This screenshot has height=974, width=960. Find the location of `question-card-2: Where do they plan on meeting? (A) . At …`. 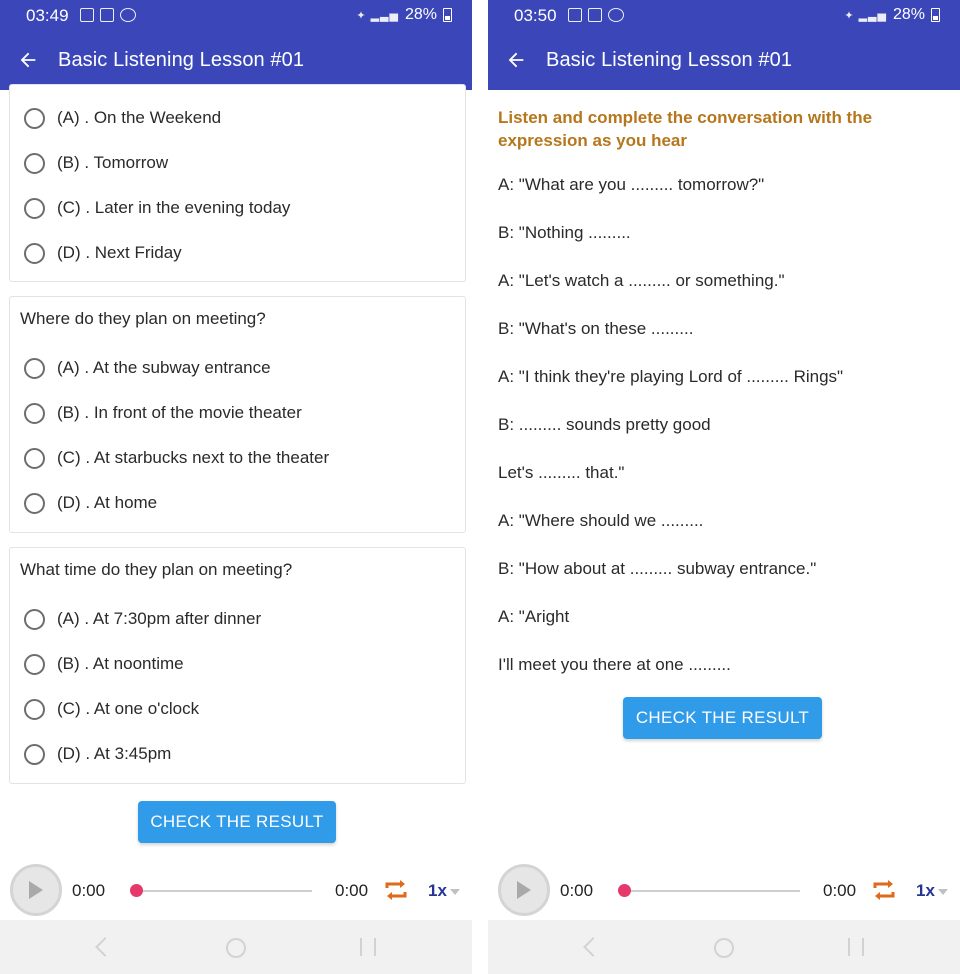

question-card-2: Where do they plan on meeting? (A) . At … is located at coordinates (237, 414).